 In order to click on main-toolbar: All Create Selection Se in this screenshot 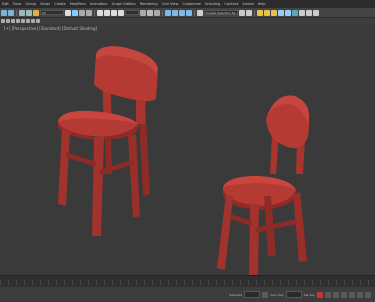, I will do `click(187, 13)`.